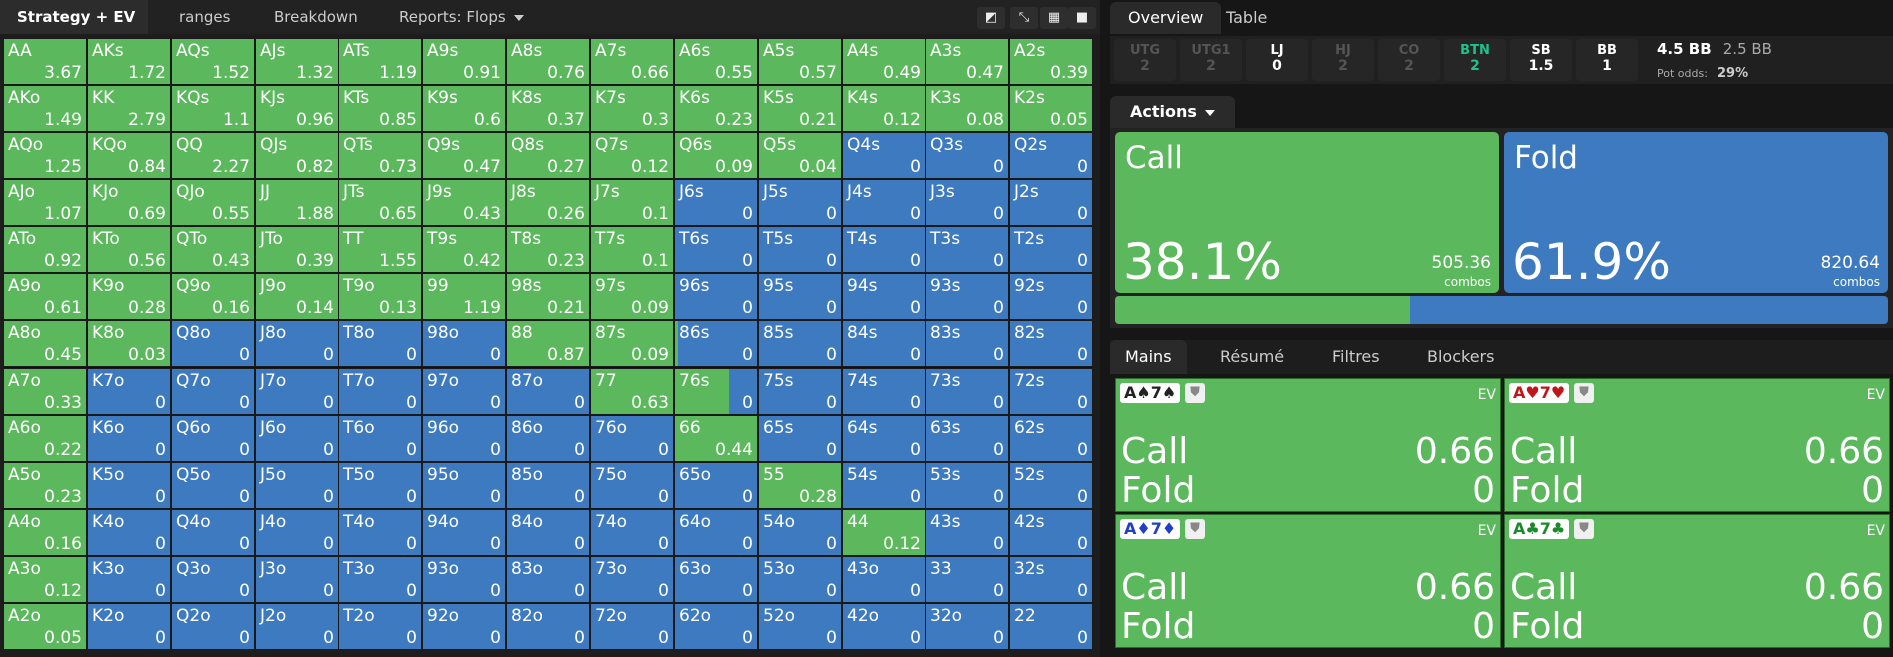 This screenshot has width=1893, height=657. I want to click on hand-cell-74s: 74s 0, so click(884, 391).